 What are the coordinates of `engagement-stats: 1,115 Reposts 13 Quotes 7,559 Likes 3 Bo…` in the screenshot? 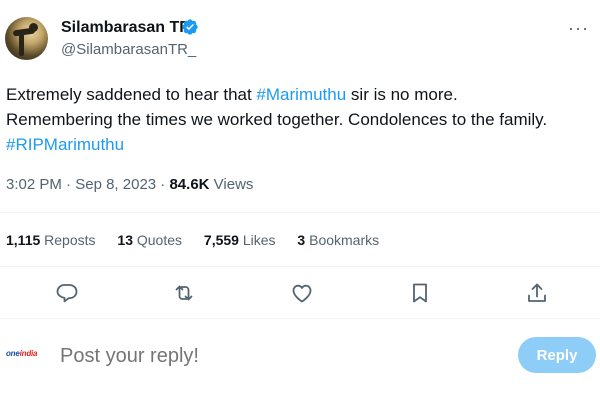 It's located at (201, 240).